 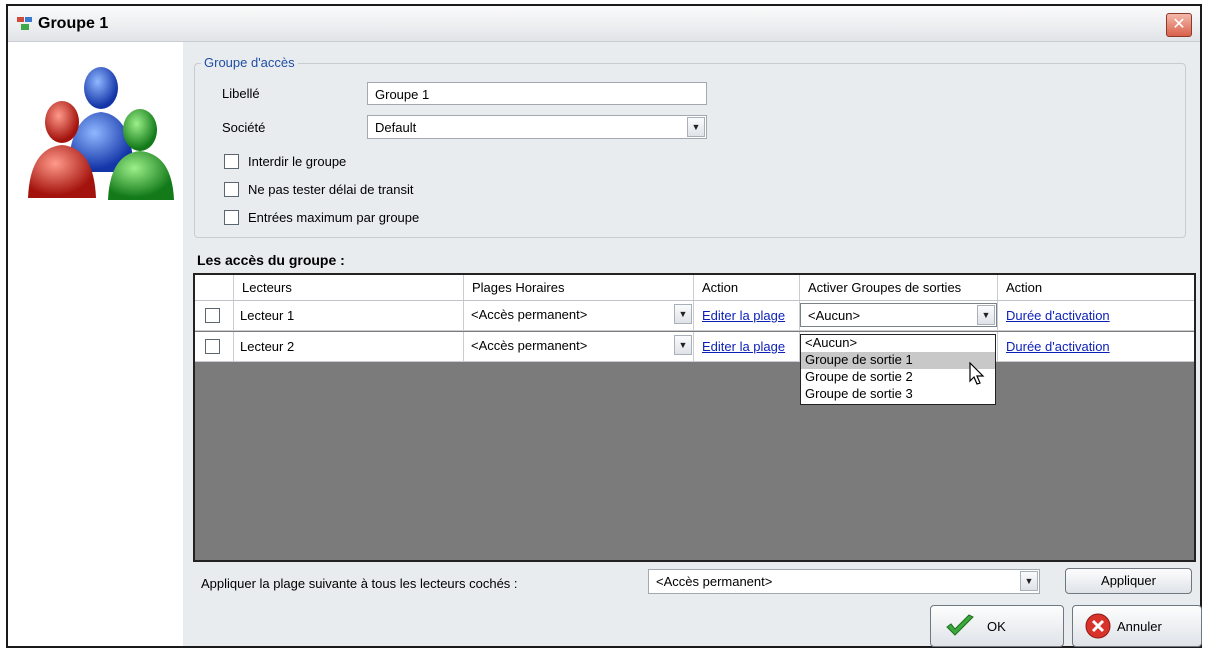 What do you see at coordinates (95, 344) in the screenshot?
I see `left-illustration-pane` at bounding box center [95, 344].